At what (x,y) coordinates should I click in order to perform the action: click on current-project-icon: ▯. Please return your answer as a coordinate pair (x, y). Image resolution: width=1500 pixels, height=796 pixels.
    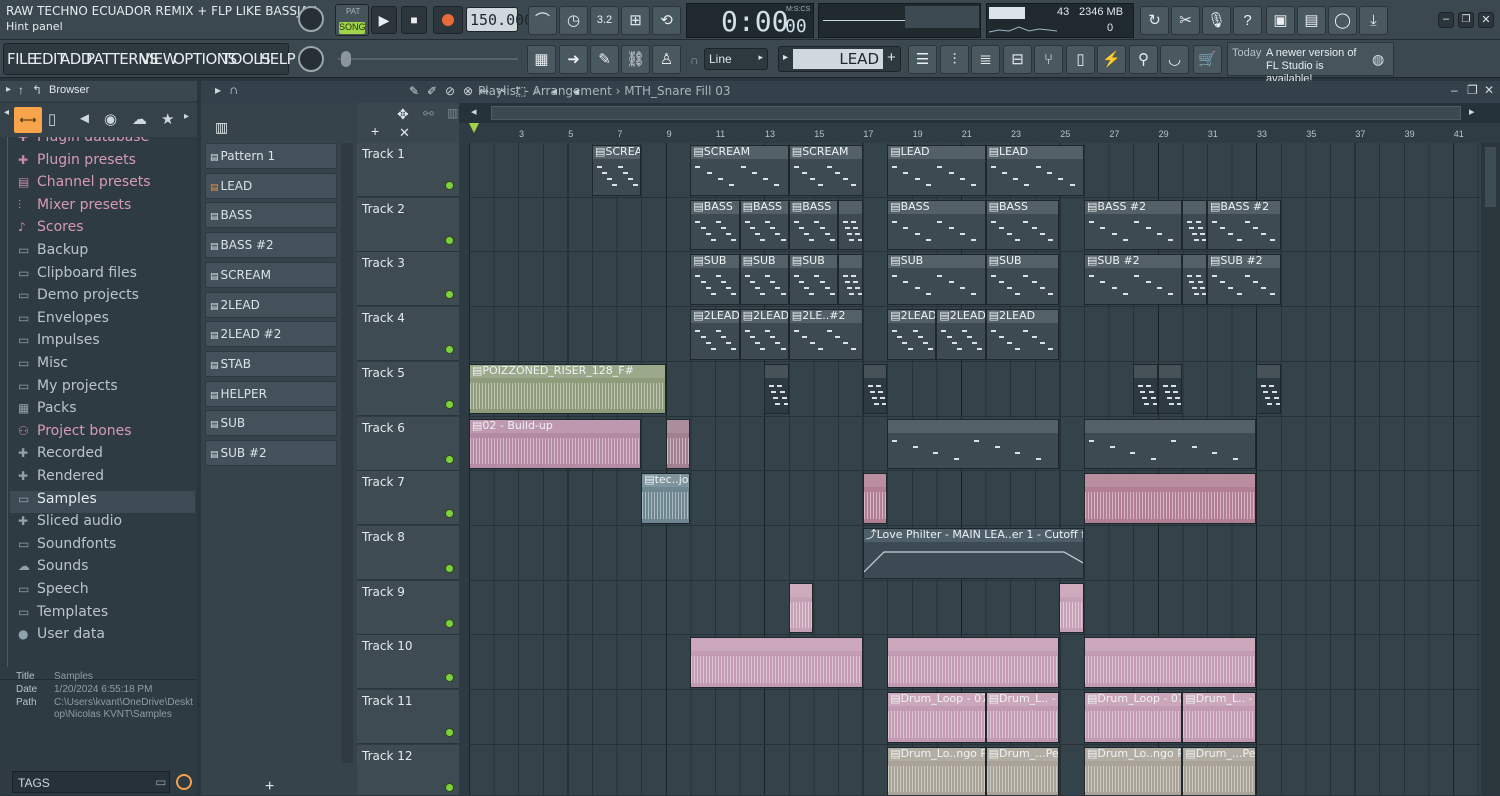
    Looking at the image, I should click on (52, 119).